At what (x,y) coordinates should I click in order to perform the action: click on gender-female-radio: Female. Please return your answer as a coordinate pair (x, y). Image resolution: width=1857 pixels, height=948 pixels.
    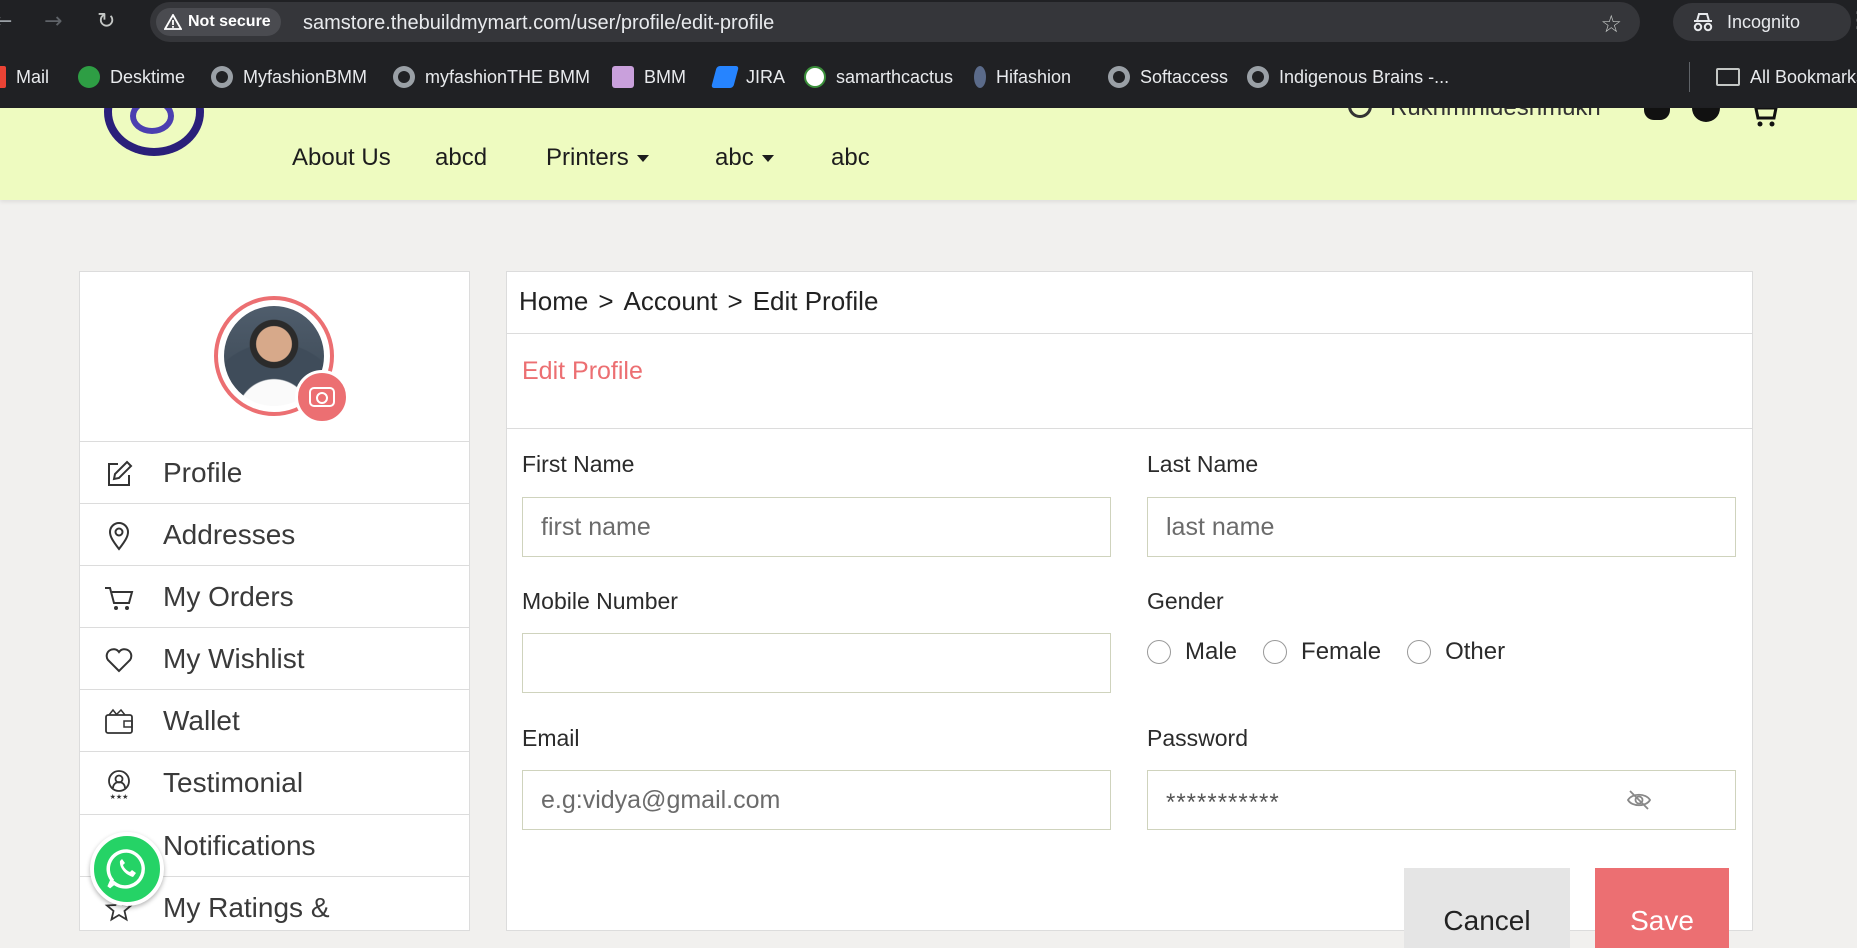
    Looking at the image, I should click on (1322, 652).